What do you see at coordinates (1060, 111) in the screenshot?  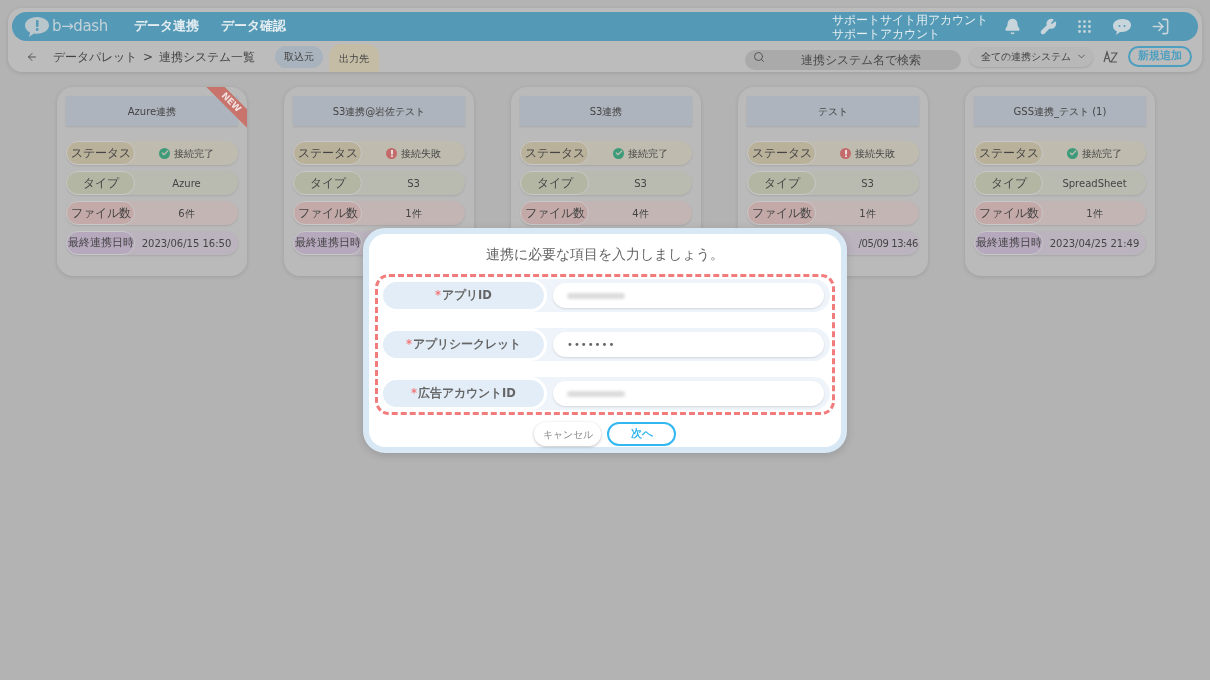 I see `card-title: GSS連携_テスト (1)` at bounding box center [1060, 111].